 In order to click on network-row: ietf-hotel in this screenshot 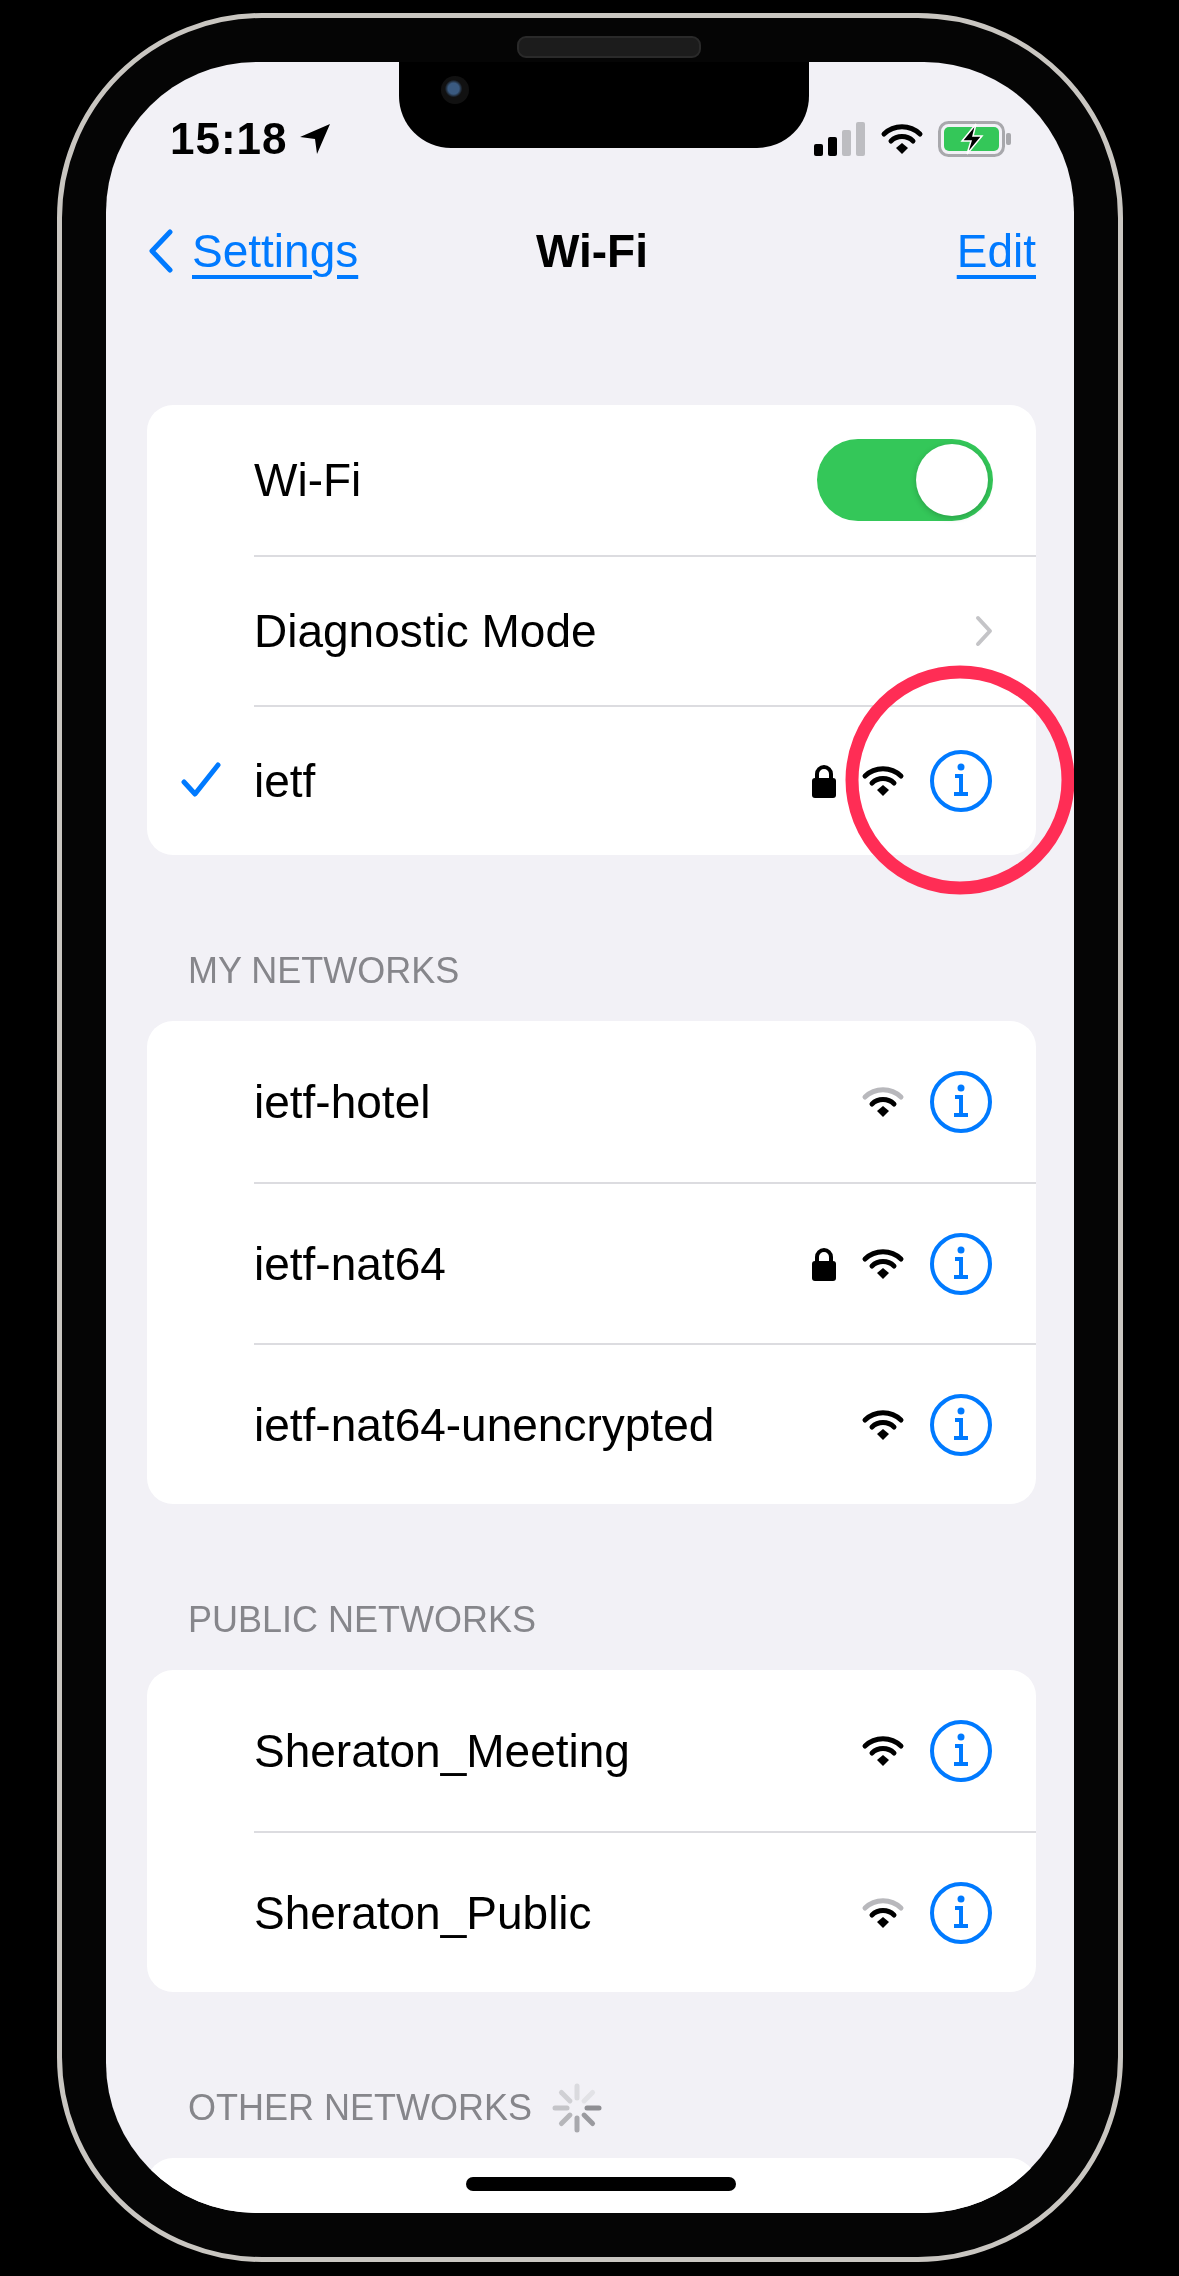, I will do `click(591, 1101)`.